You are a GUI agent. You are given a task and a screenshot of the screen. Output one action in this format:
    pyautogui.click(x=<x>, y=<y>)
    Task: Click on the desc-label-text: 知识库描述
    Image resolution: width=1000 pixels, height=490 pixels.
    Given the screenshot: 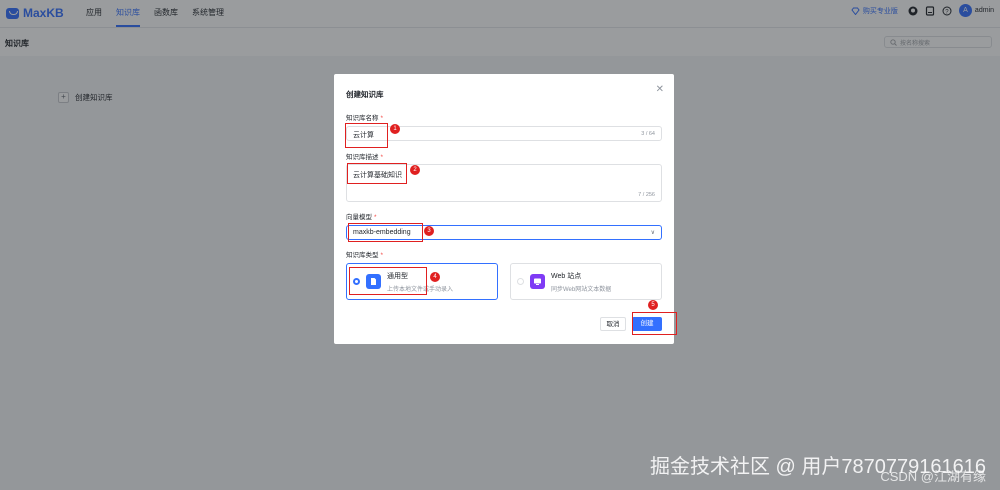 What is the action you would take?
    pyautogui.click(x=362, y=157)
    